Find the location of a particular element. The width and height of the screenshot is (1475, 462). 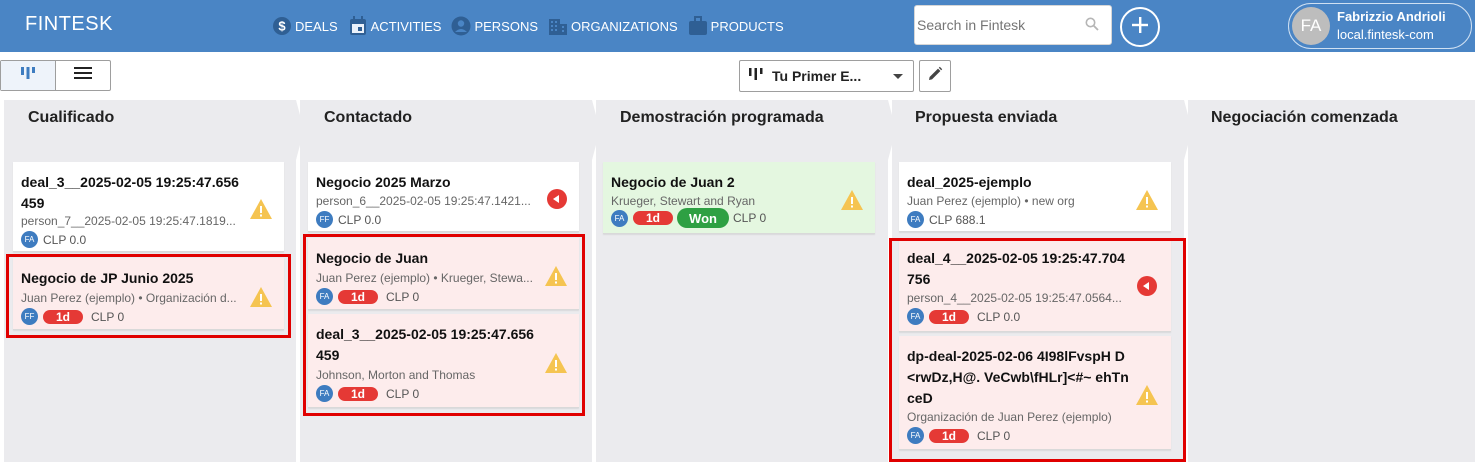

building-icon is located at coordinates (558, 26).